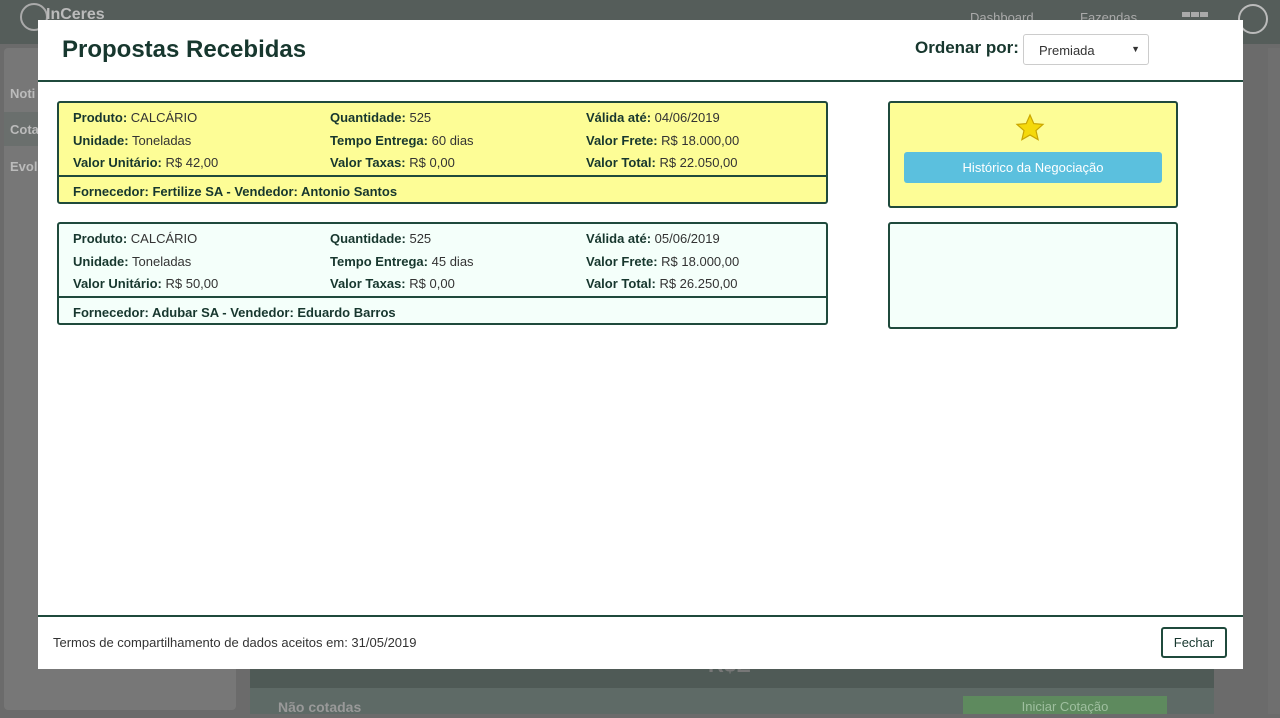  What do you see at coordinates (653, 117) in the screenshot?
I see `field-valida: Válida até: 04/06/2019` at bounding box center [653, 117].